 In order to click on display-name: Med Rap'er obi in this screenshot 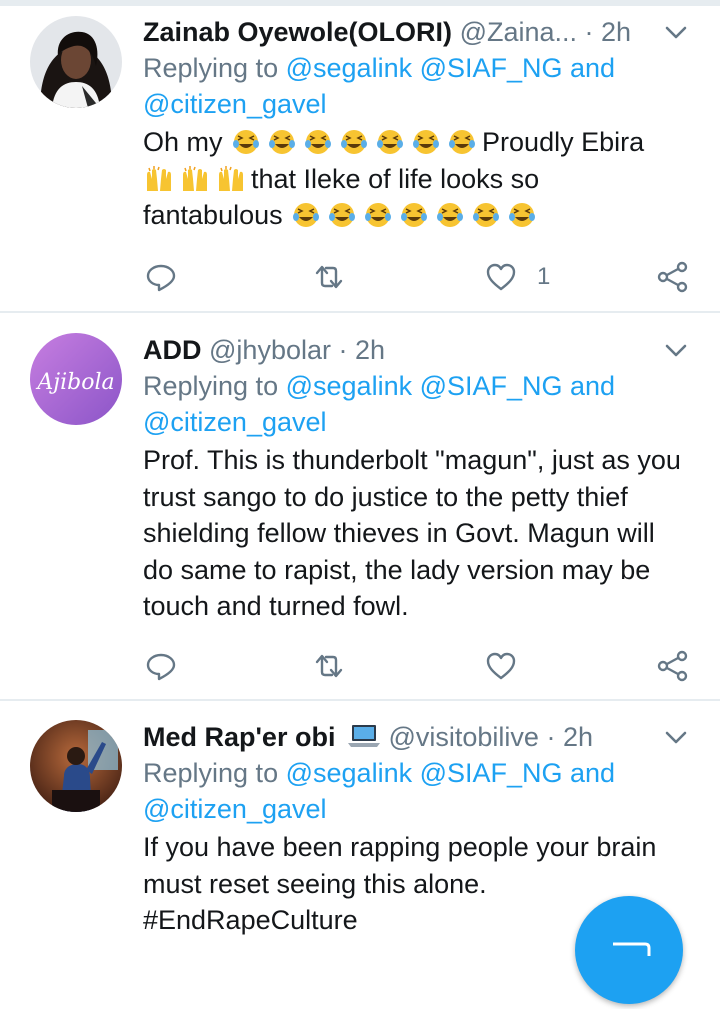, I will do `click(239, 737)`.